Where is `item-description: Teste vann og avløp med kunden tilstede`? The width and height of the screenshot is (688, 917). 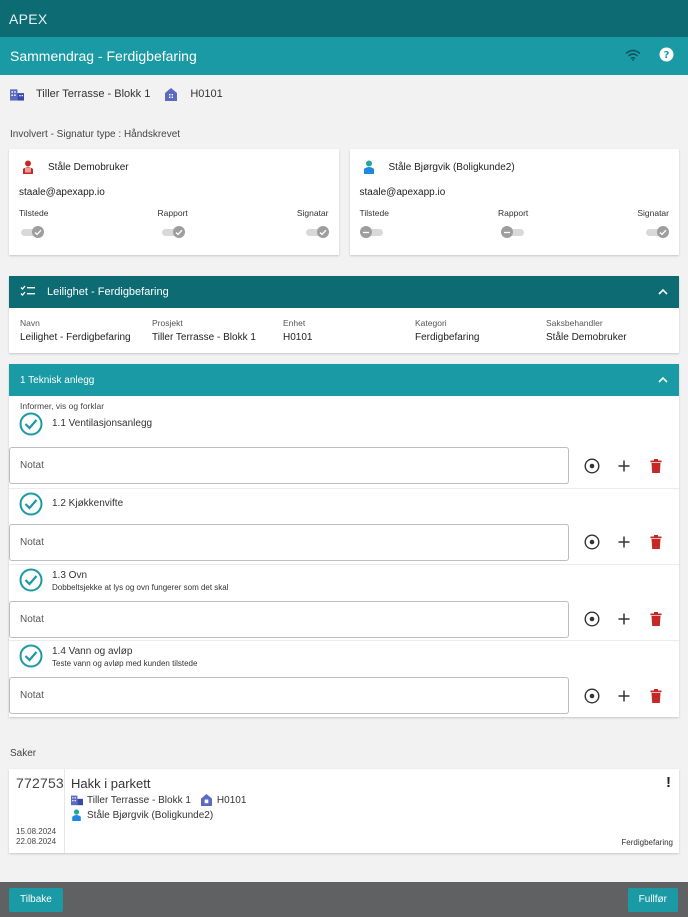
item-description: Teste vann og avløp med kunden tilstede is located at coordinates (125, 663).